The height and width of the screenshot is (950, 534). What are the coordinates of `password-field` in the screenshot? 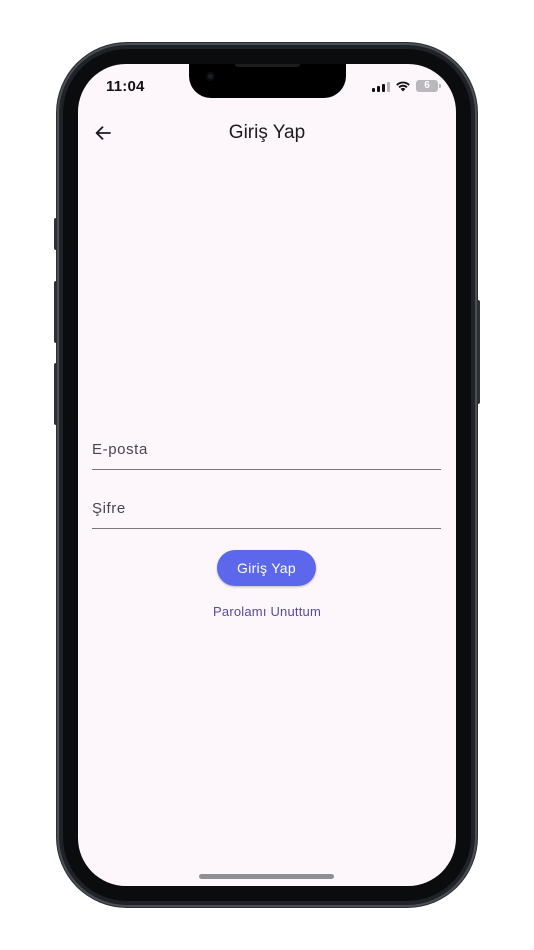 It's located at (266, 508).